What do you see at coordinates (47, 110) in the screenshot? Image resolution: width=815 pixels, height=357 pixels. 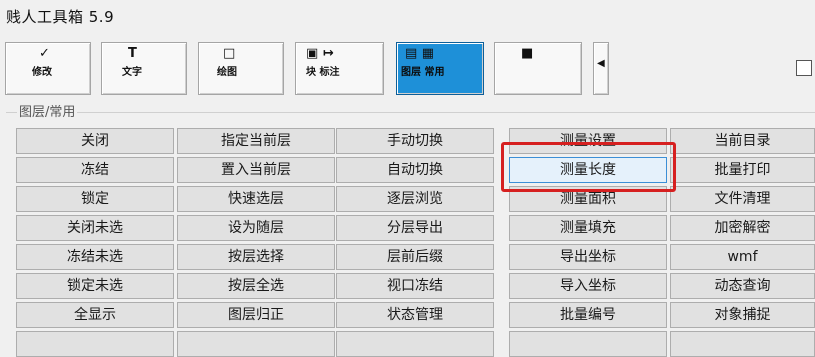 I see `group-label: 图层/常用` at bounding box center [47, 110].